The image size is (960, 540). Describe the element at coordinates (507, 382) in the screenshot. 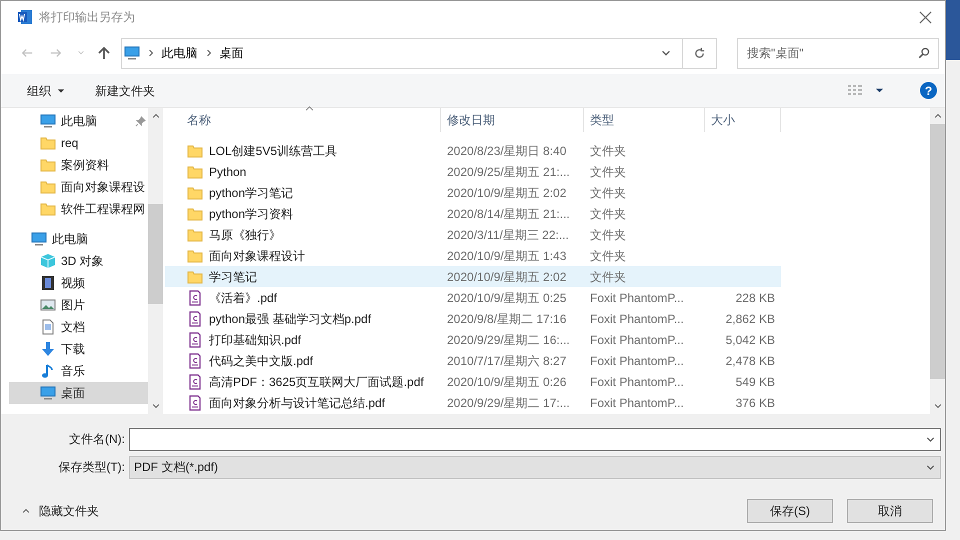

I see `date-cell-text: 2020/10/9/星期五 0:26` at that location.